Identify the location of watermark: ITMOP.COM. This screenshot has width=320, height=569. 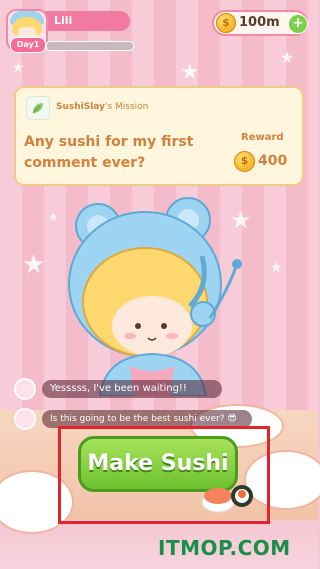
(224, 548).